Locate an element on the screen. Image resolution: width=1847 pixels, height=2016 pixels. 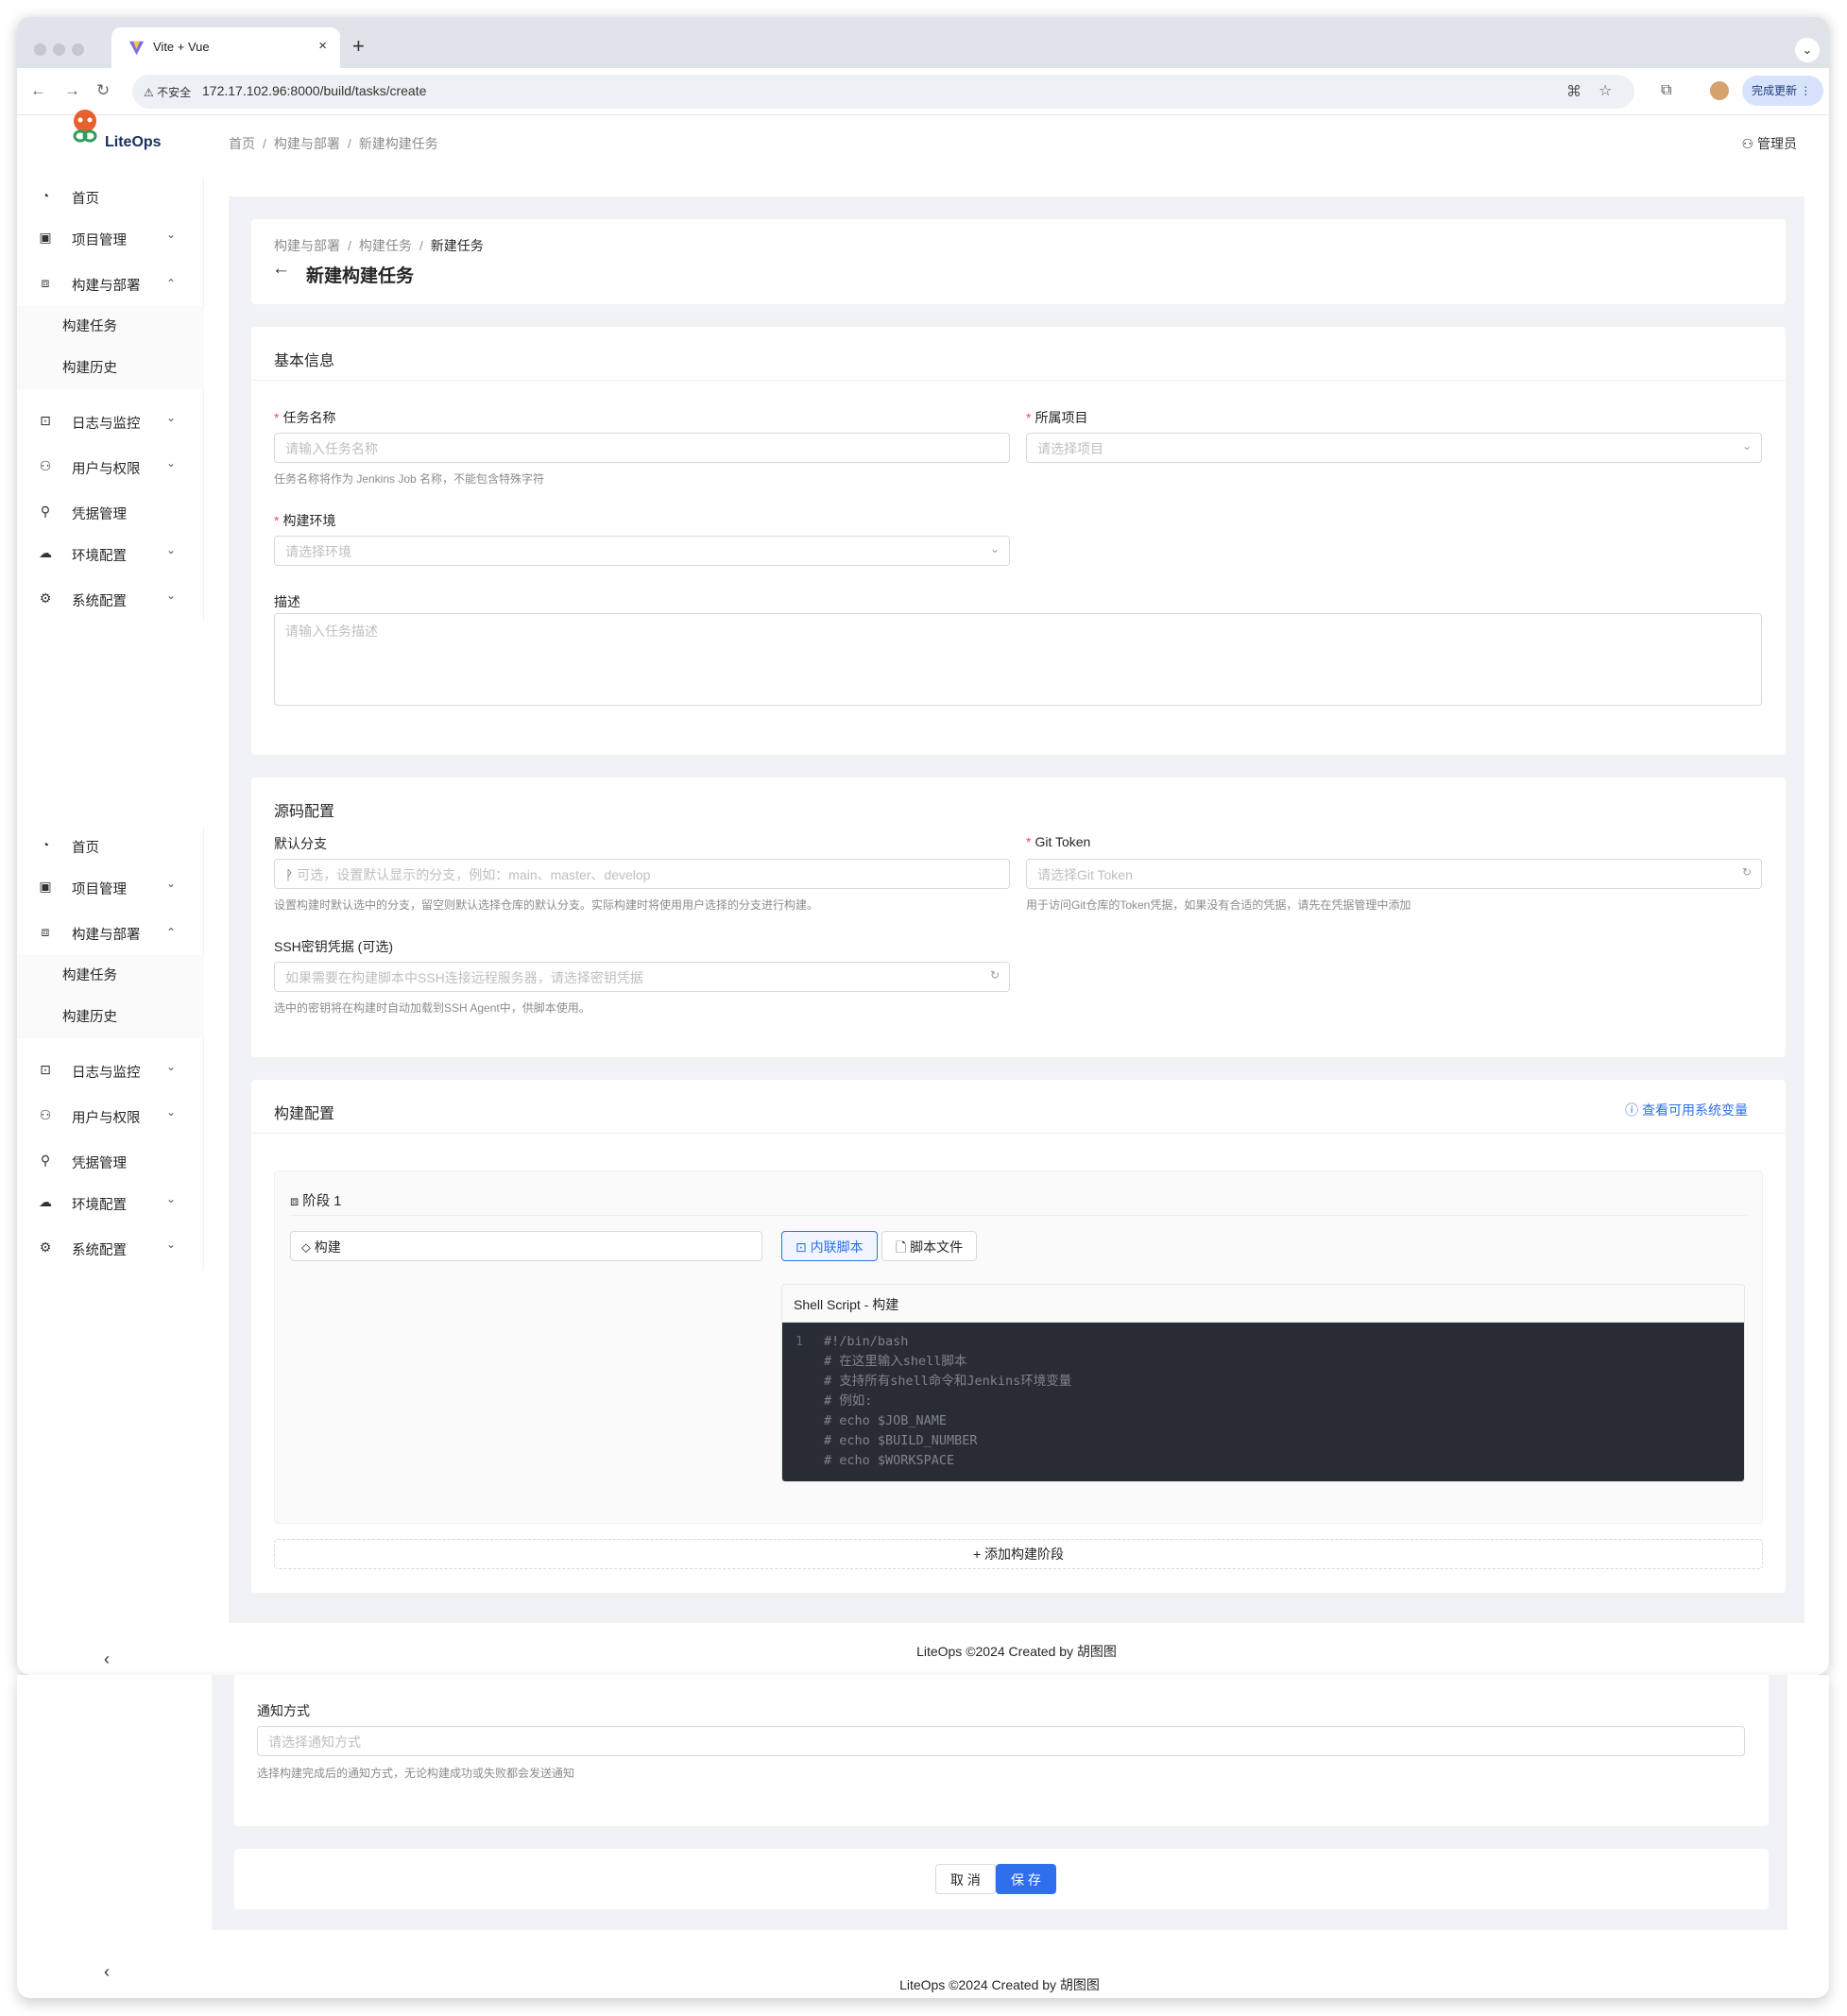
footer-text: LiteOps ©2024 Created by 胡图图 is located at coordinates (1016, 1652).